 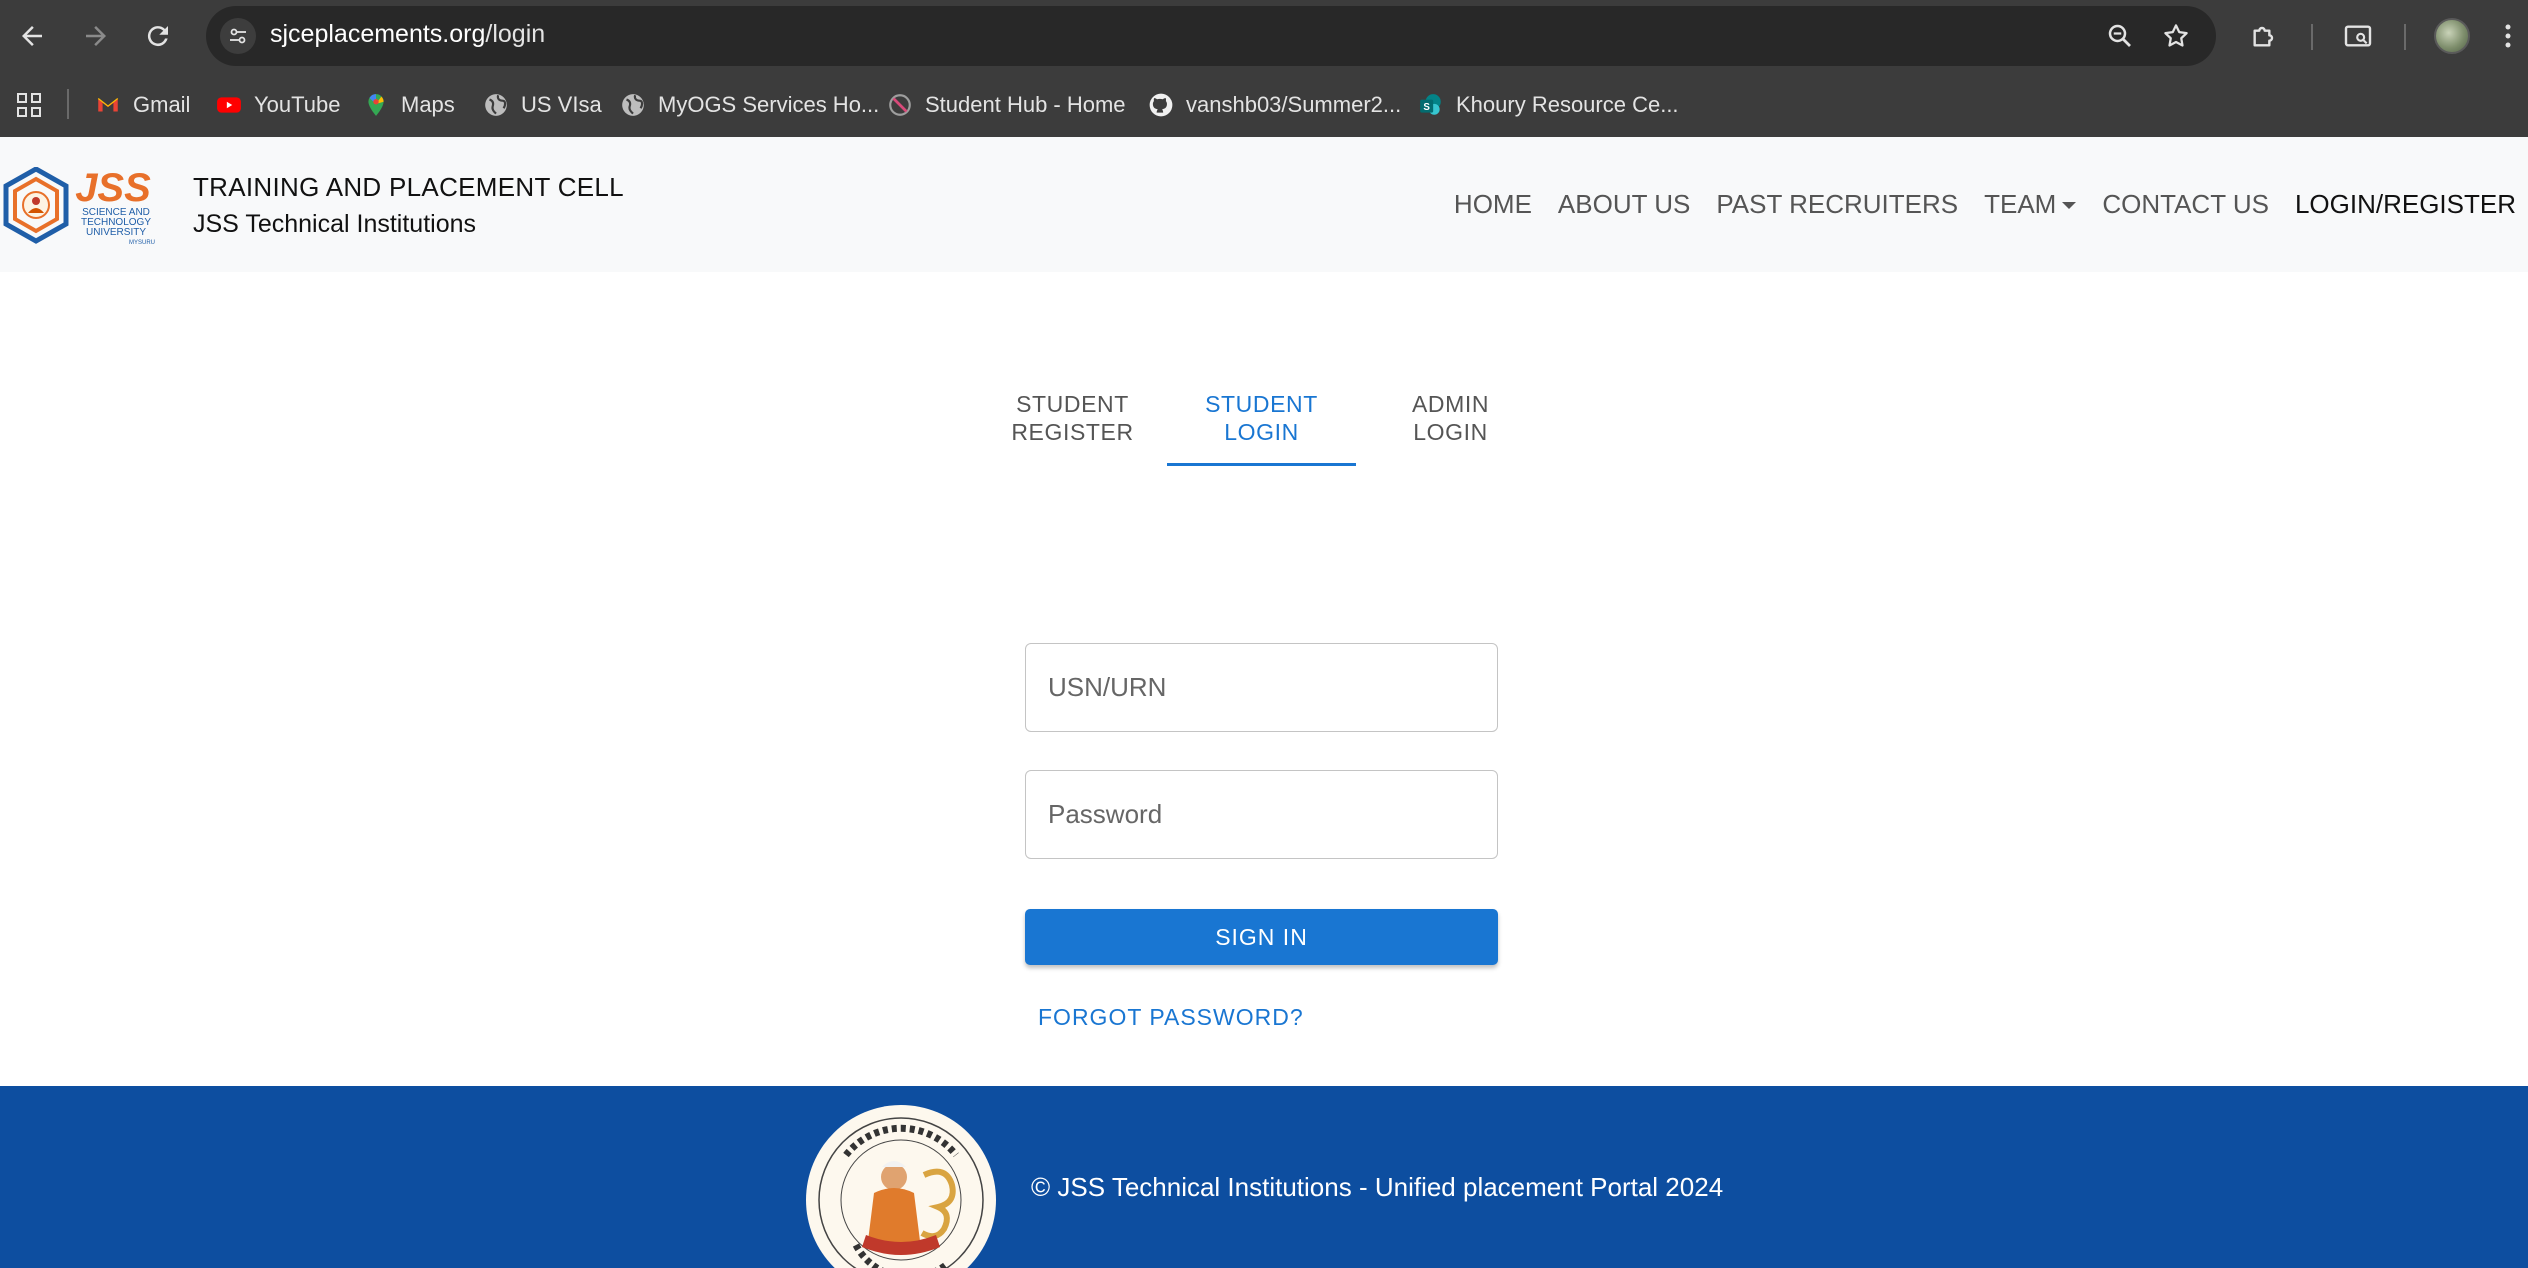 I want to click on tab-student-register: STUDENT REGISTER, so click(x=1072, y=429).